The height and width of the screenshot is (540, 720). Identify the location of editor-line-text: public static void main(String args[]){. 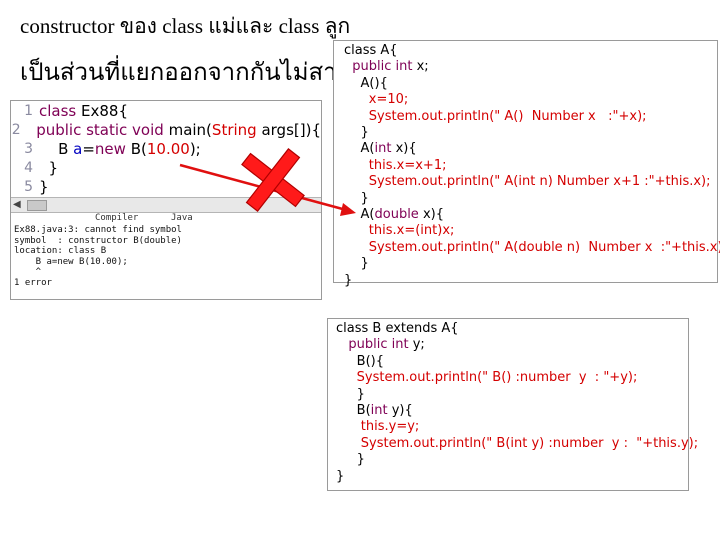
(174, 130).